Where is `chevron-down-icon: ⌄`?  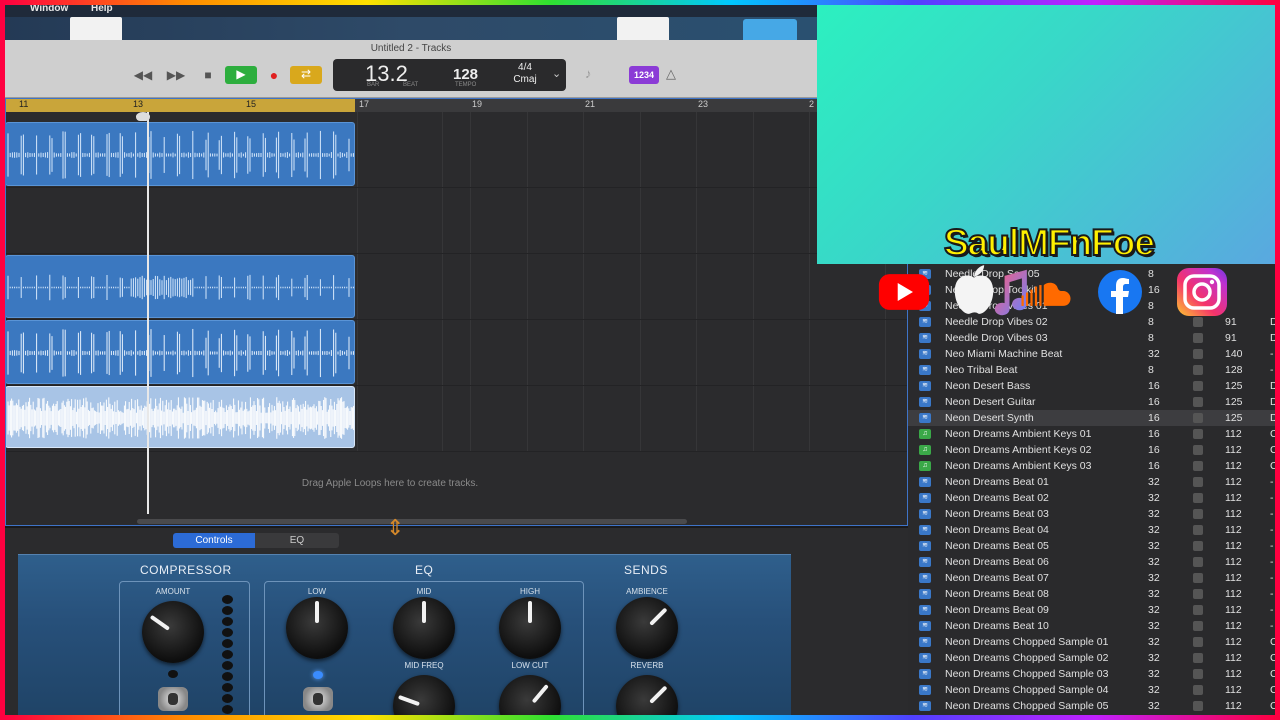
chevron-down-icon: ⌄ is located at coordinates (556, 73).